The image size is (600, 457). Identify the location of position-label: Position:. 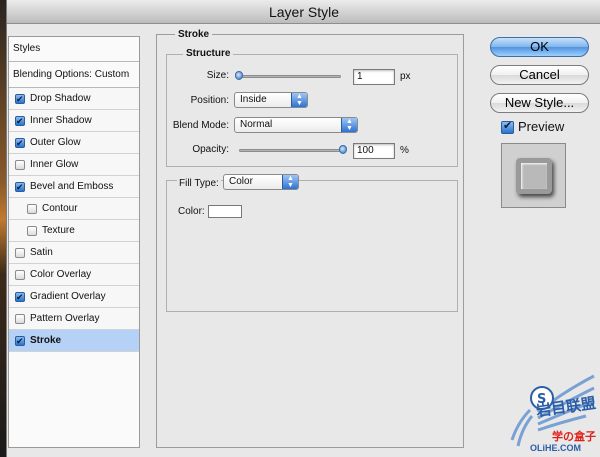
(209, 100).